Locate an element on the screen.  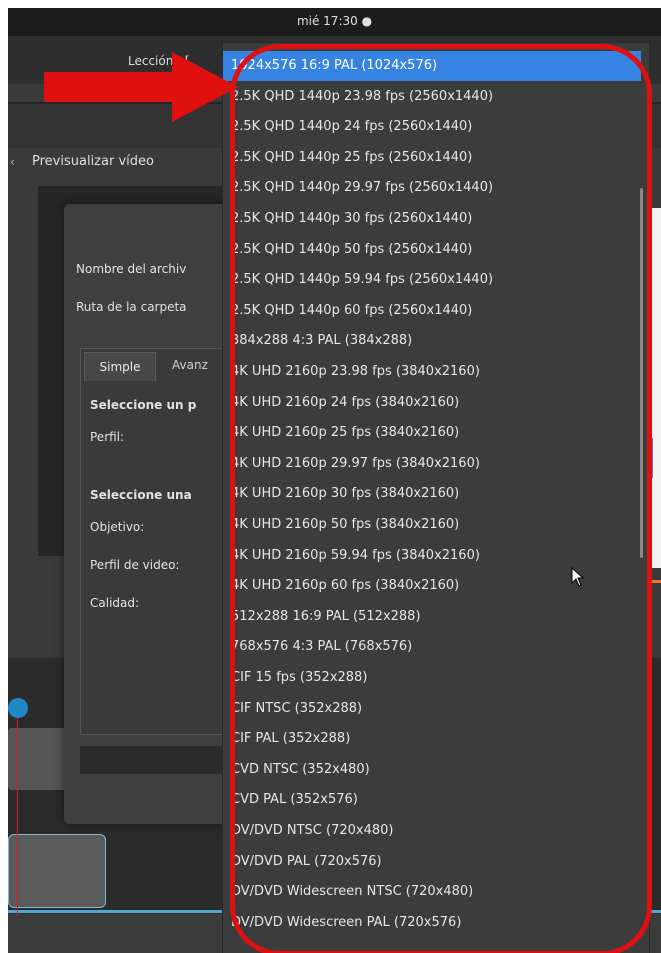
dropdown-item: 2.5K QHD 1440p 59.94 fps (2560x1440) is located at coordinates (432, 280).